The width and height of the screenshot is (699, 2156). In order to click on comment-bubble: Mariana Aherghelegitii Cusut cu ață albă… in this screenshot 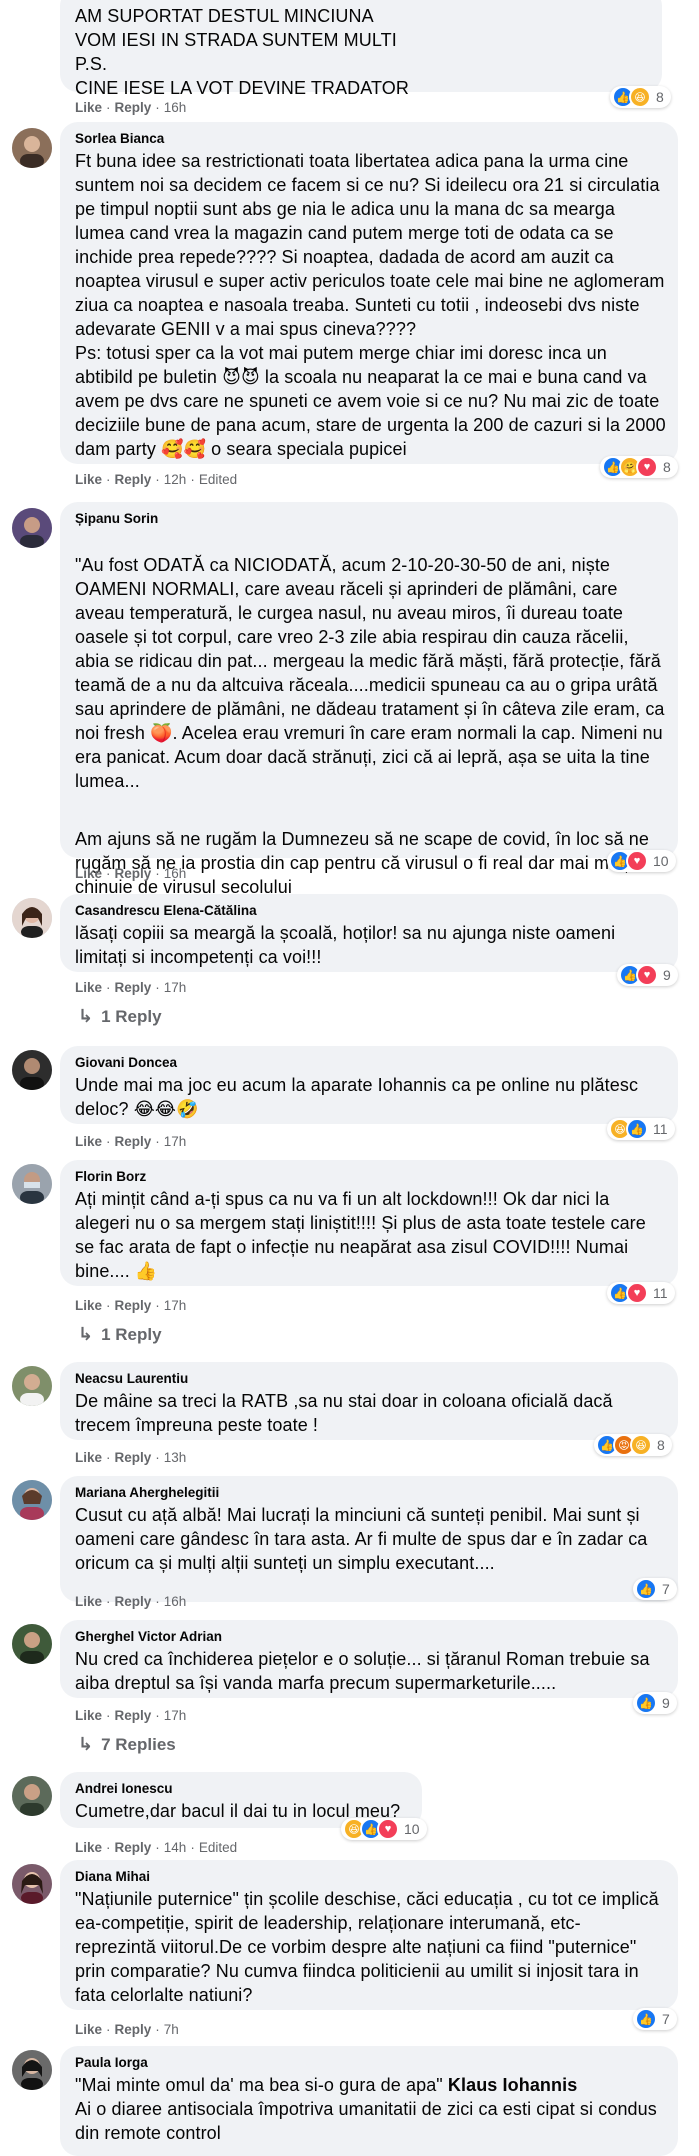, I will do `click(369, 1539)`.